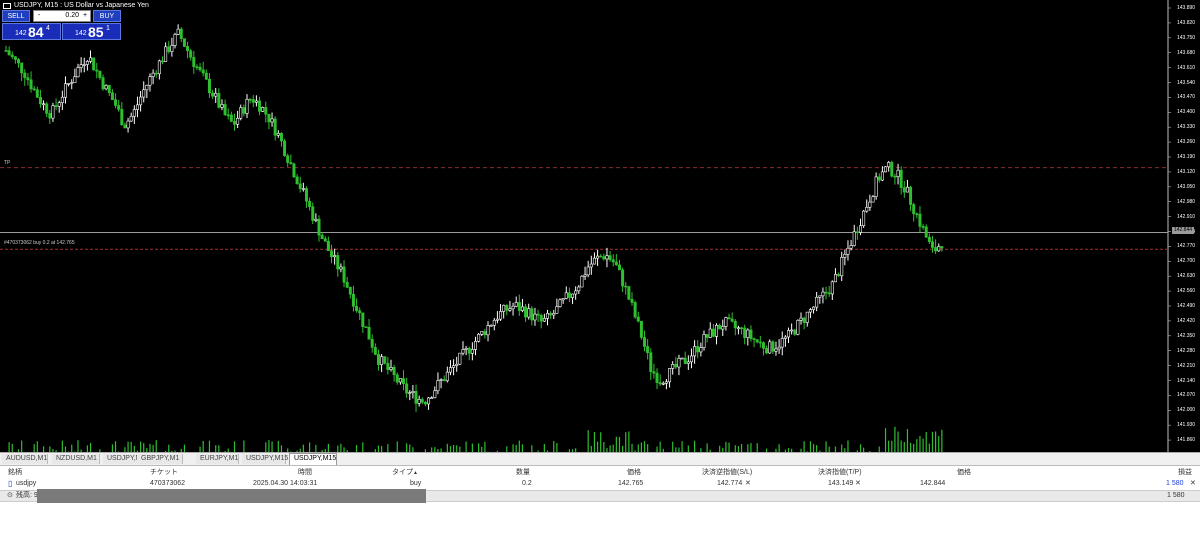 The height and width of the screenshot is (544, 1200). Describe the element at coordinates (305, 473) in the screenshot. I see `col-time: 時間` at that location.